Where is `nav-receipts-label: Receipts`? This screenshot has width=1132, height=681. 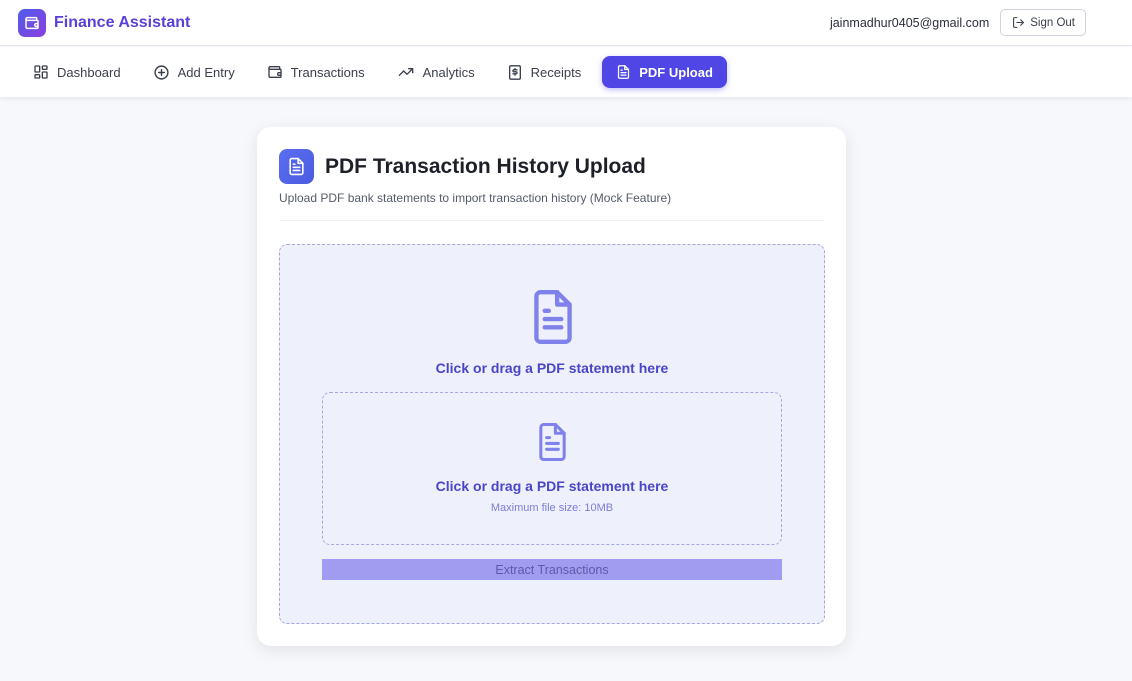
nav-receipts-label: Receipts is located at coordinates (556, 72).